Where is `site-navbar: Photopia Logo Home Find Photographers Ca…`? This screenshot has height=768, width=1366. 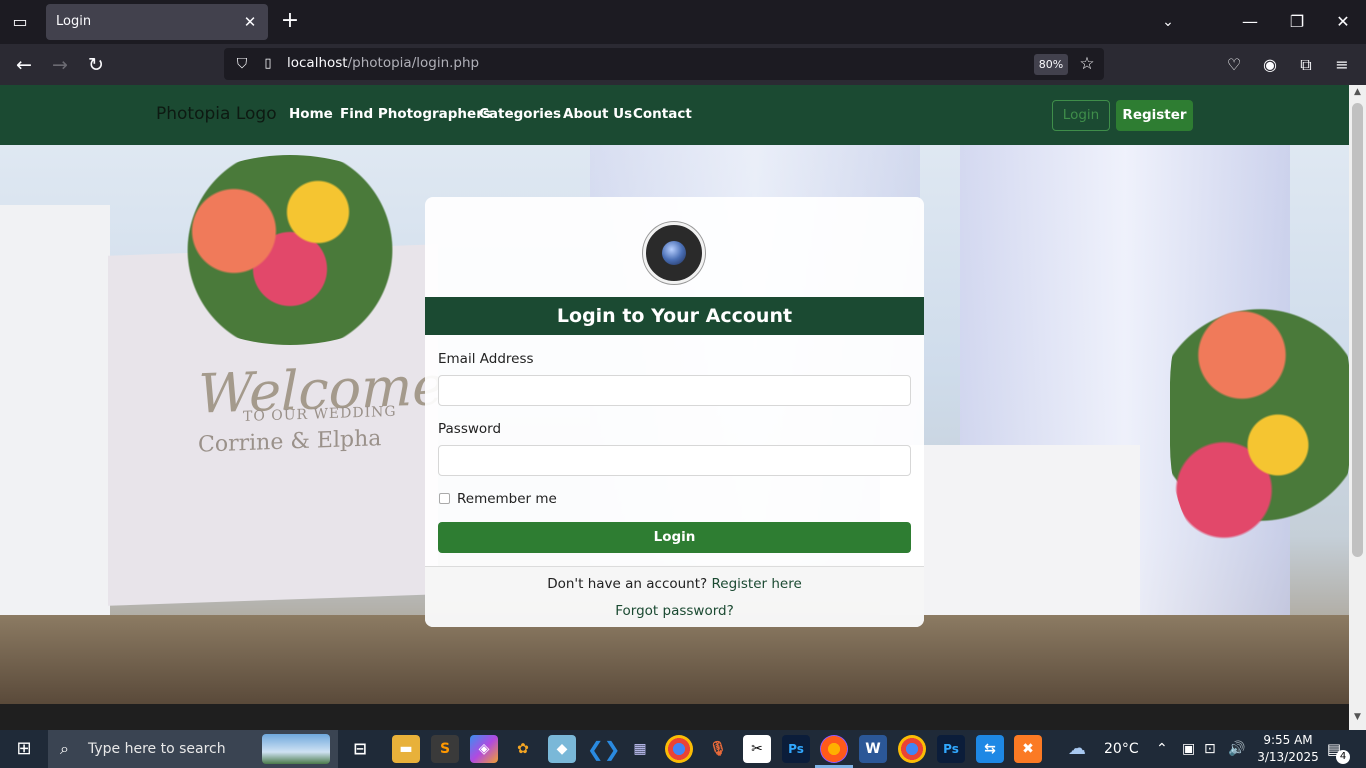 site-navbar: Photopia Logo Home Find Photographers Ca… is located at coordinates (674, 115).